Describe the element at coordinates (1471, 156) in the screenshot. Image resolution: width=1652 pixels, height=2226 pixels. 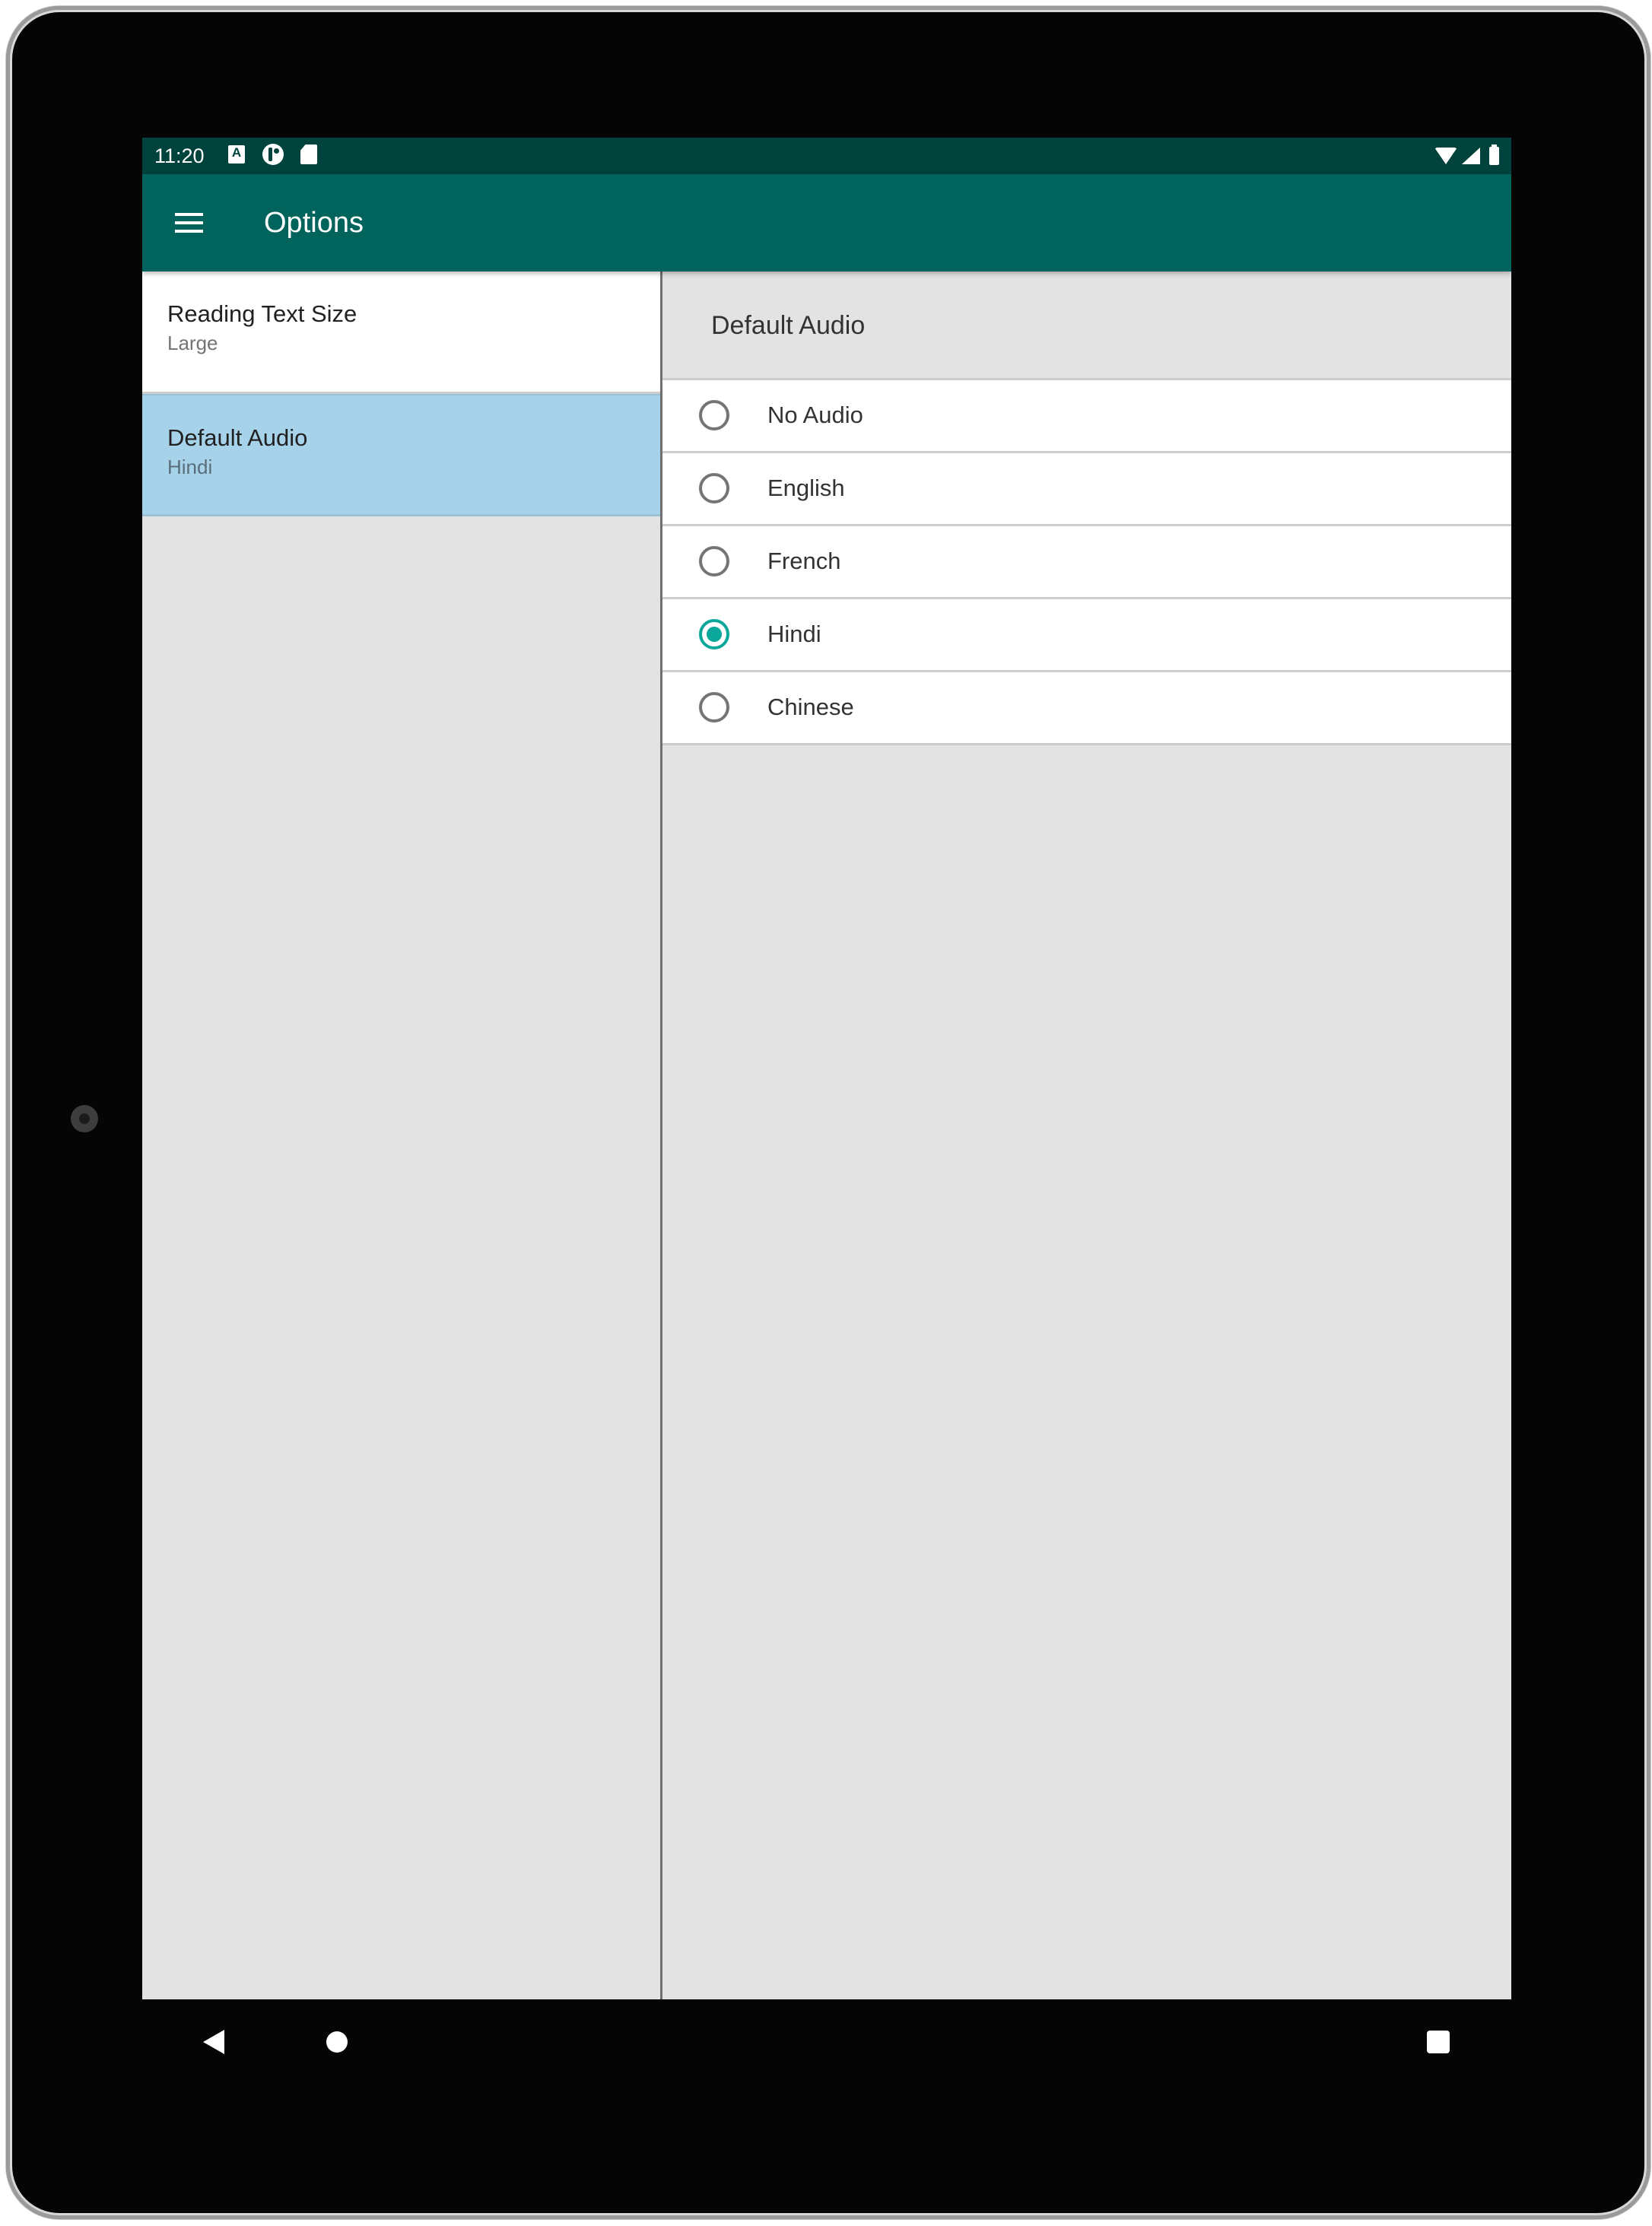
I see `cell-signal-icon` at that location.